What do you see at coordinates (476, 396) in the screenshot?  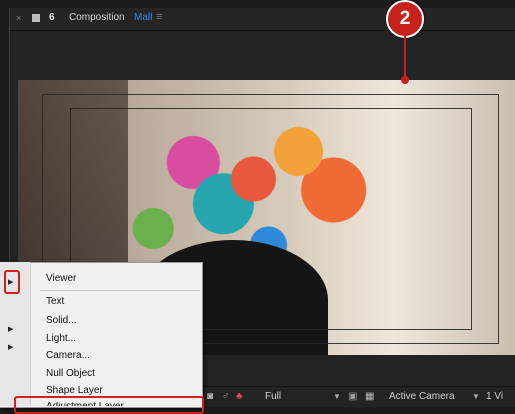 I see `camera-dropdown-icon: ▼` at bounding box center [476, 396].